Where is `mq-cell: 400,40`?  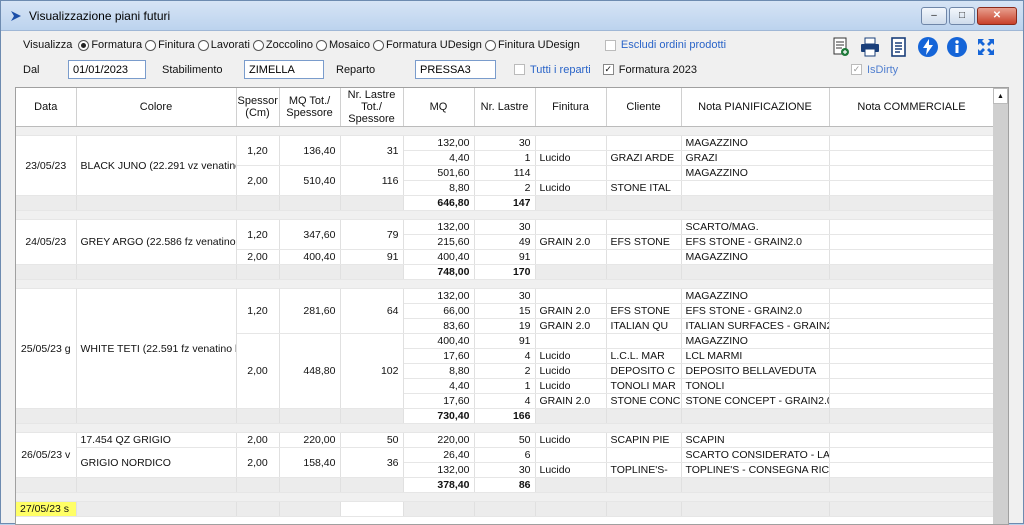 mq-cell: 400,40 is located at coordinates (439, 257).